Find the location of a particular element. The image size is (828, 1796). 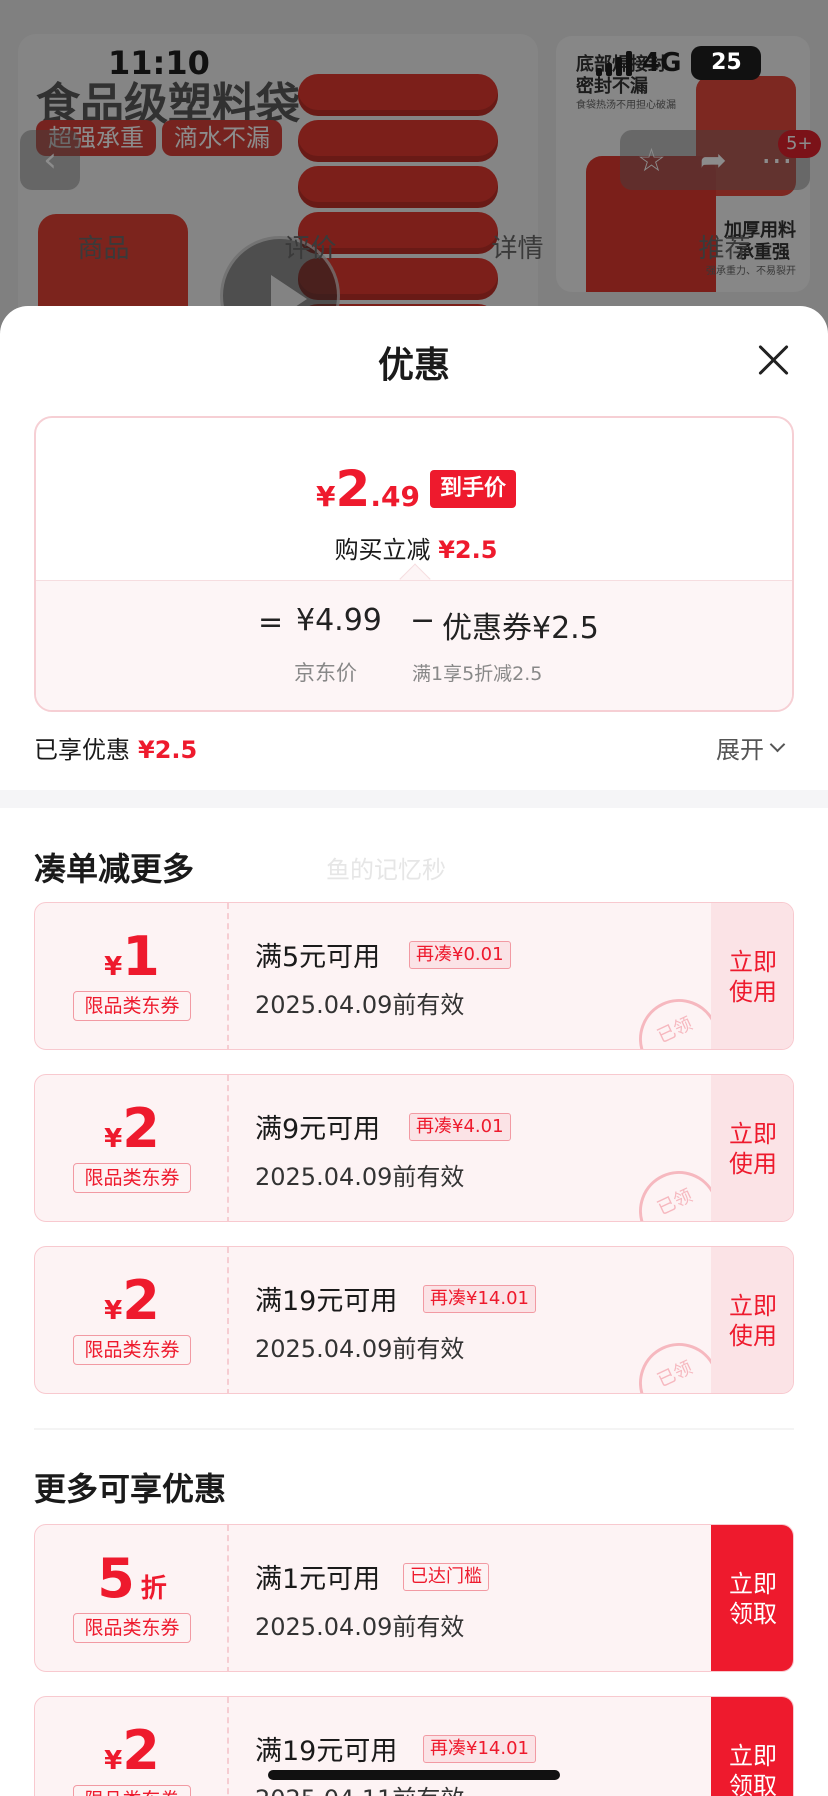

coupon-value: ¥1 限品类东券 is located at coordinates (132, 976).